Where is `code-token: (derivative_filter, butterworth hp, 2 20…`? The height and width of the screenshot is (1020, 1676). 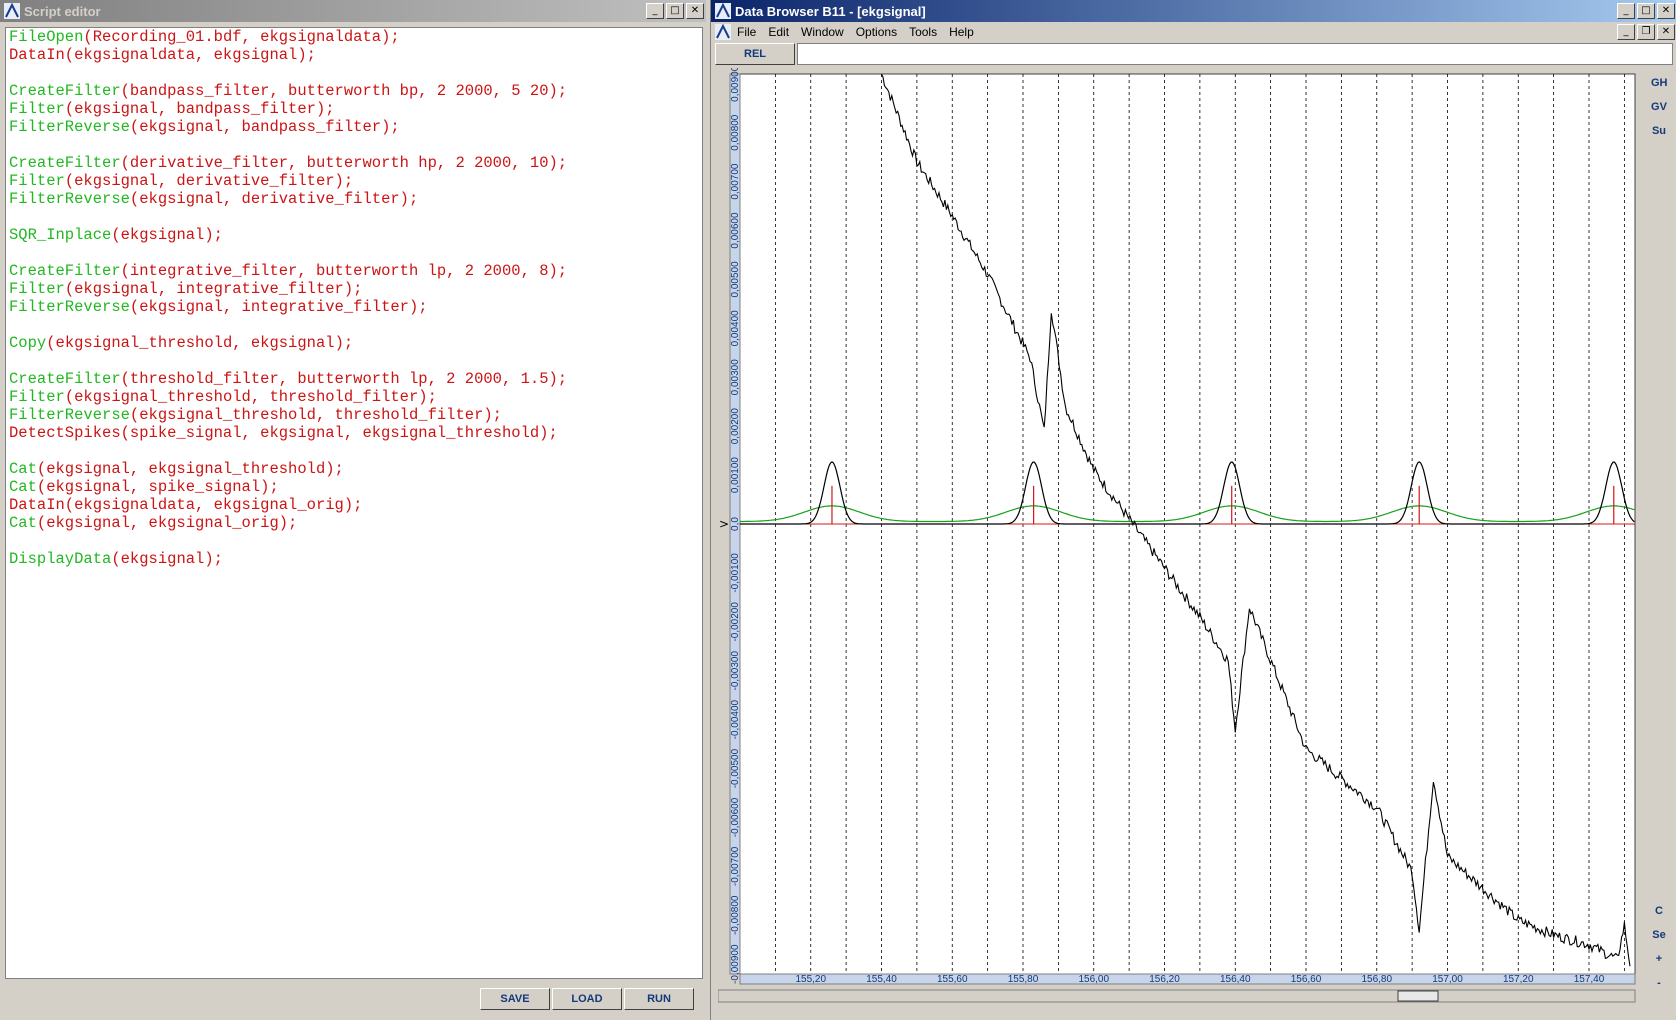
code-token: (derivative_filter, butterworth hp, 2 20… is located at coordinates (344, 163).